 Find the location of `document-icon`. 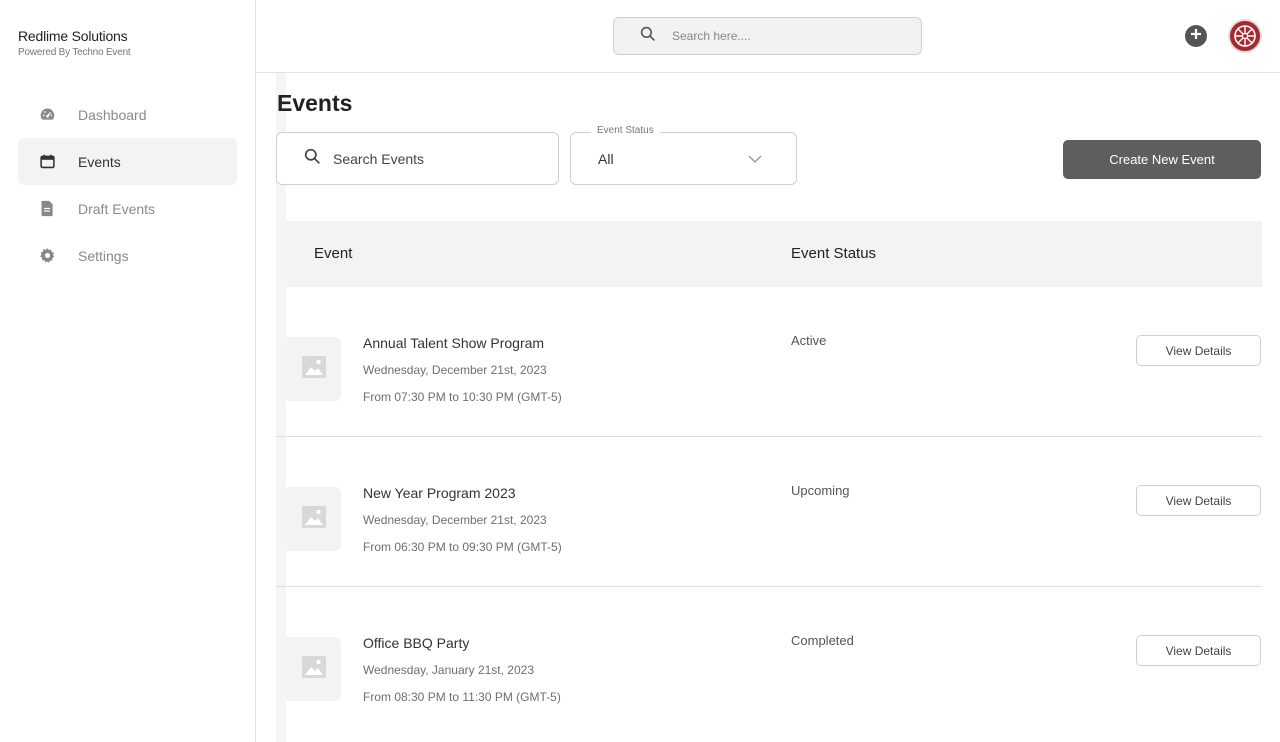

document-icon is located at coordinates (47, 209).